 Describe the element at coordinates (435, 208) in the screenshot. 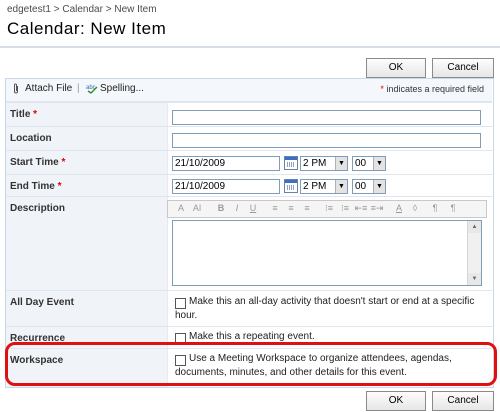

I see `ltr-paragraph-icon: ¶` at that location.